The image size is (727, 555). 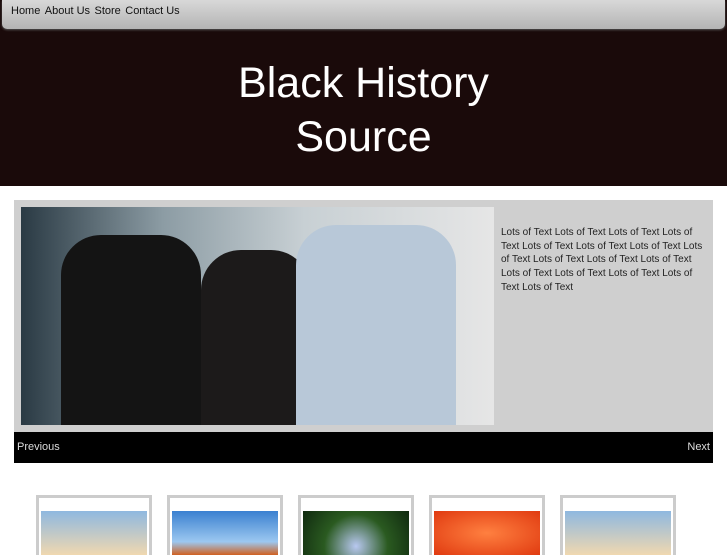 I want to click on previous-button: Previous, so click(x=38, y=447).